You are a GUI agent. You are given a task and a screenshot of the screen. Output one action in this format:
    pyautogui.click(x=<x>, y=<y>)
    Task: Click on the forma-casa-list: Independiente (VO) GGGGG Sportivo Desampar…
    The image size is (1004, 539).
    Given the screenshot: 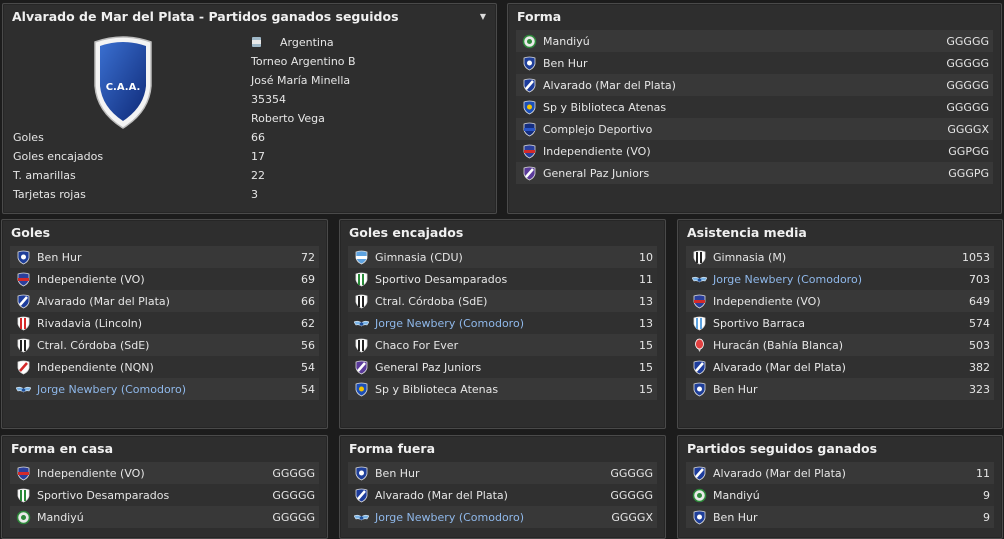 What is the action you would take?
    pyautogui.click(x=164, y=495)
    